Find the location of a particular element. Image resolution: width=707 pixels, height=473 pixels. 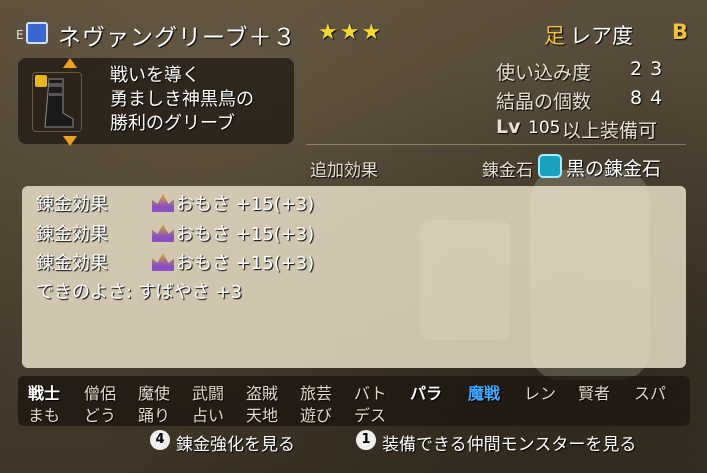

description-line: 戦いを導く is located at coordinates (155, 75).